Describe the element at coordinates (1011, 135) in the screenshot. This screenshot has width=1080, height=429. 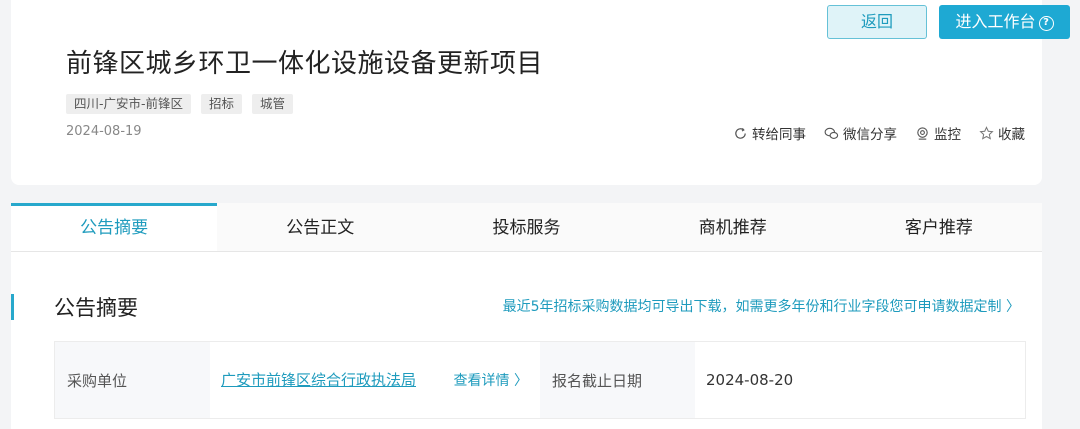
I see `favorite-label: 收藏` at that location.